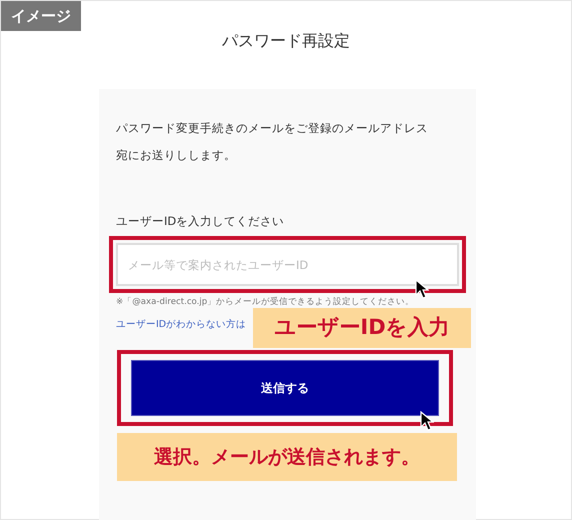 This screenshot has height=520, width=572. What do you see at coordinates (201, 221) in the screenshot?
I see `field-label: ユーザーIDを入力してください` at bounding box center [201, 221].